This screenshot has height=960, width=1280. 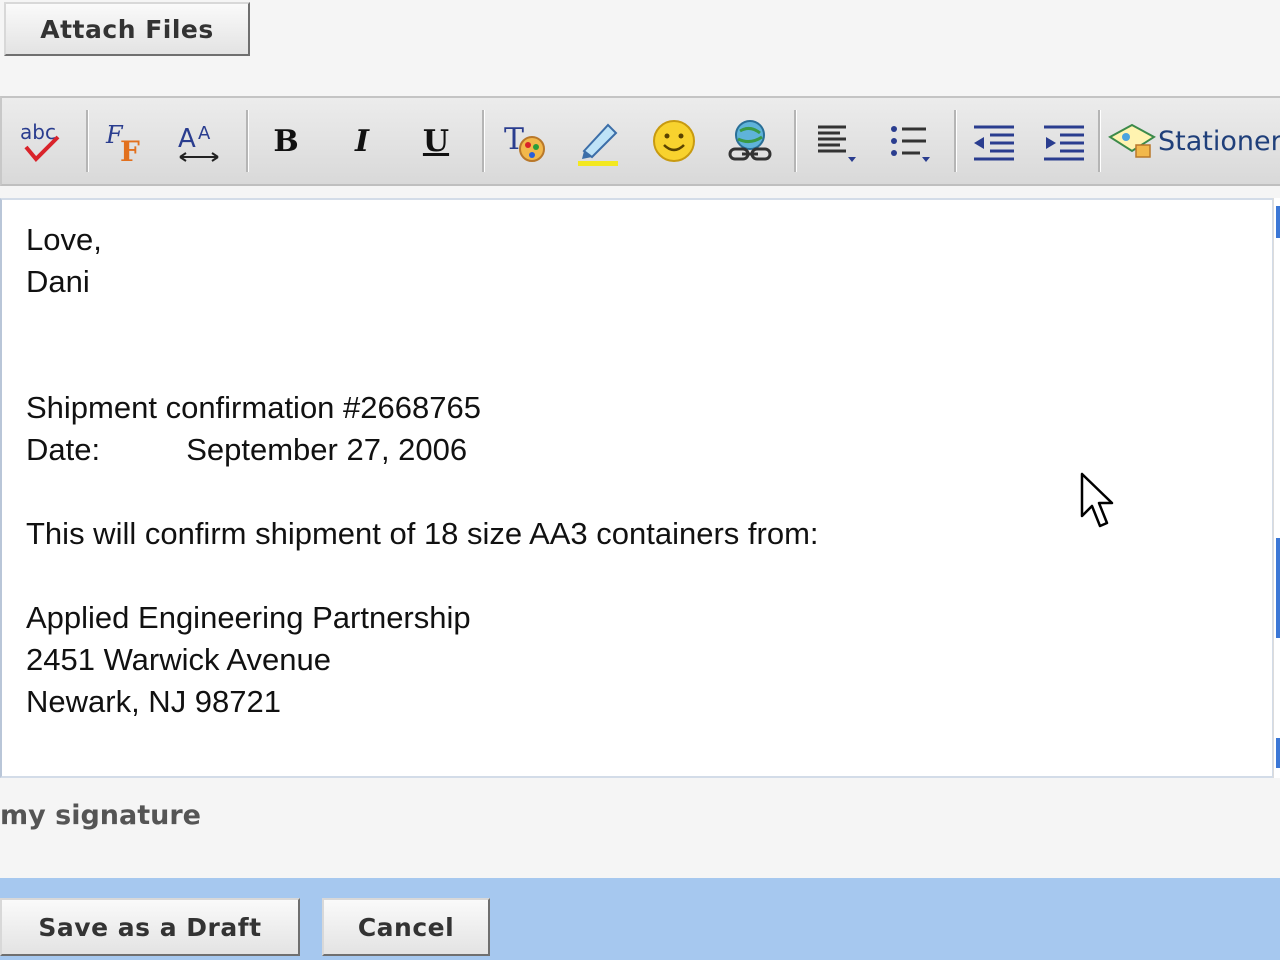 I want to click on italic-glyph: I, so click(x=362, y=141).